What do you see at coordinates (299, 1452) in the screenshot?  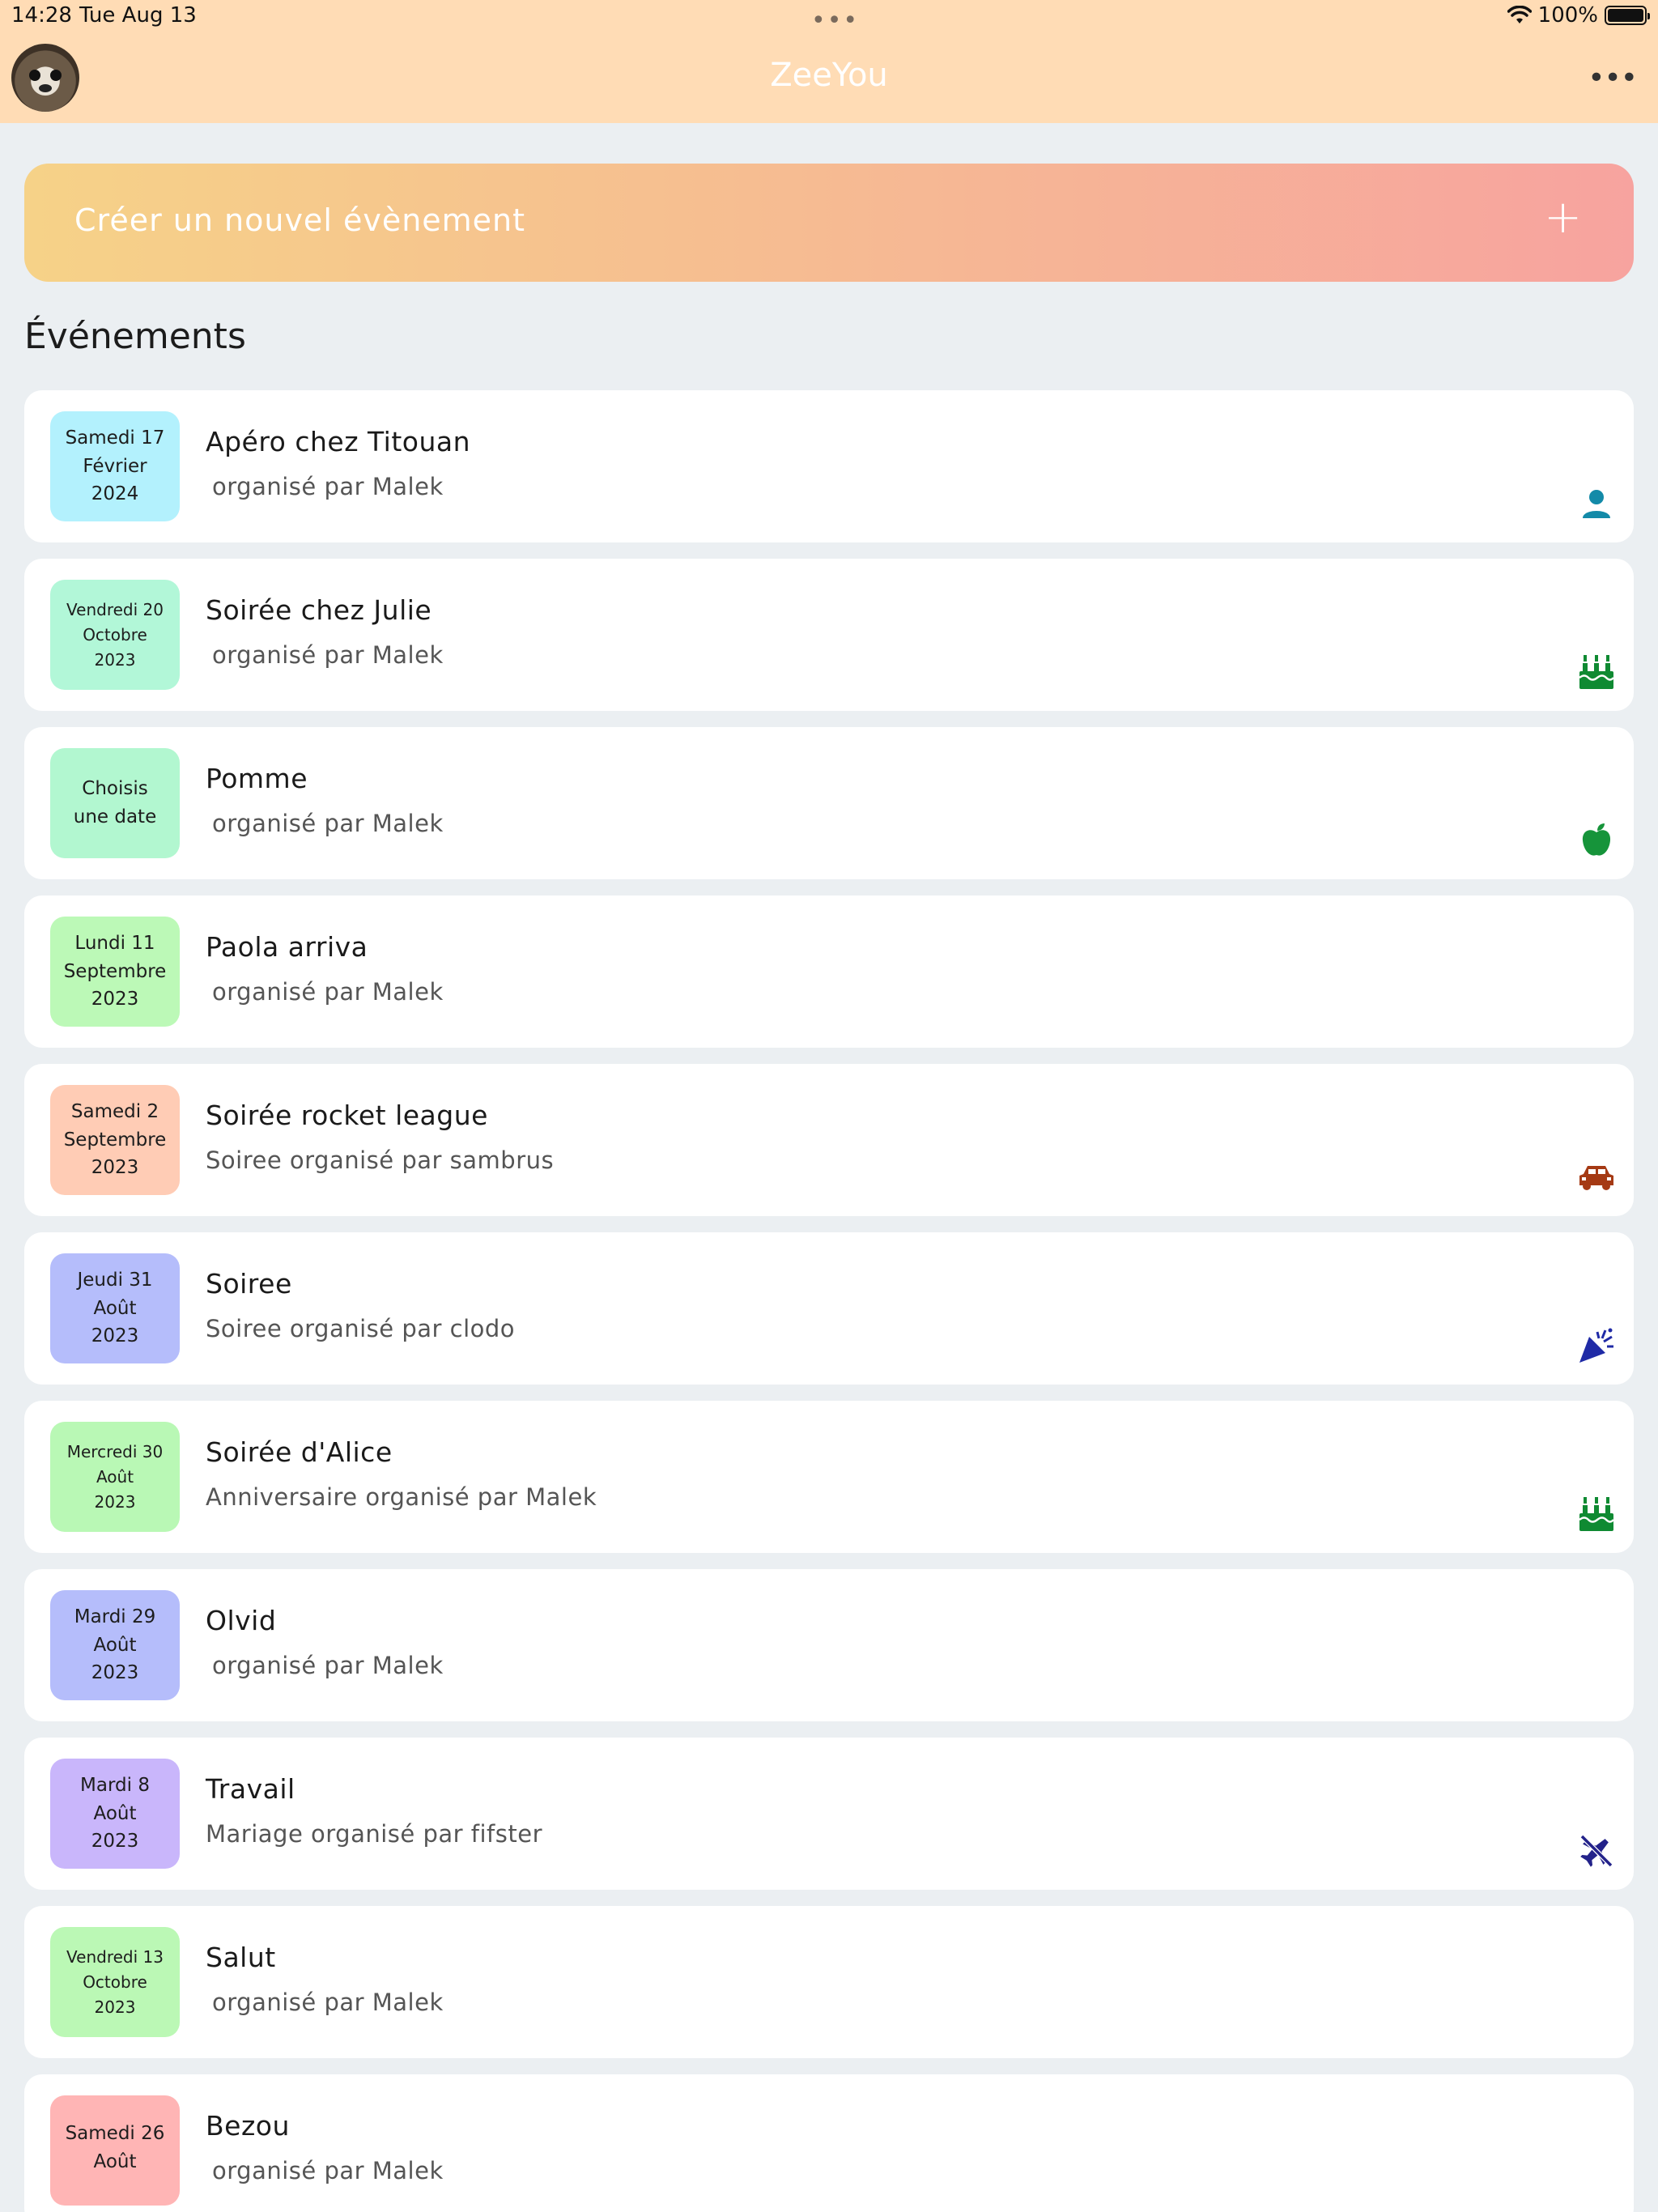 I see `event-title: Soirée d'Alice` at bounding box center [299, 1452].